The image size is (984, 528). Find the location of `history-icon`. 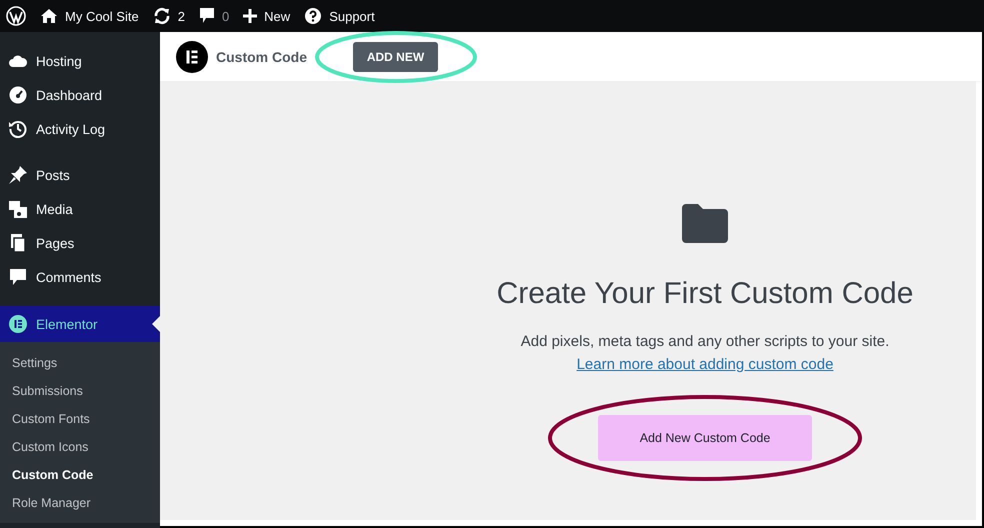

history-icon is located at coordinates (18, 129).